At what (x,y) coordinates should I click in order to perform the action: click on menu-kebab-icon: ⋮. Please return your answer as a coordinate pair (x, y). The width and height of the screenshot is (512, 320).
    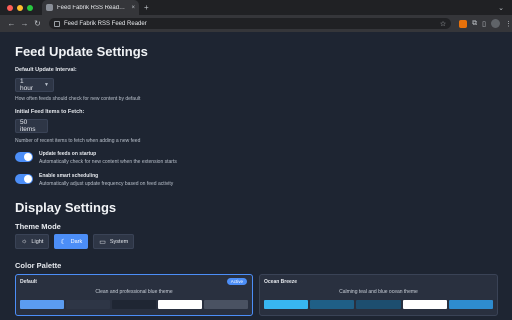
    Looking at the image, I should click on (508, 24).